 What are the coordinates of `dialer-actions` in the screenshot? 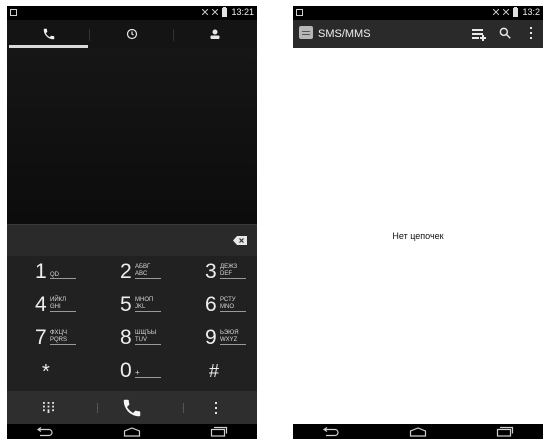 It's located at (132, 407).